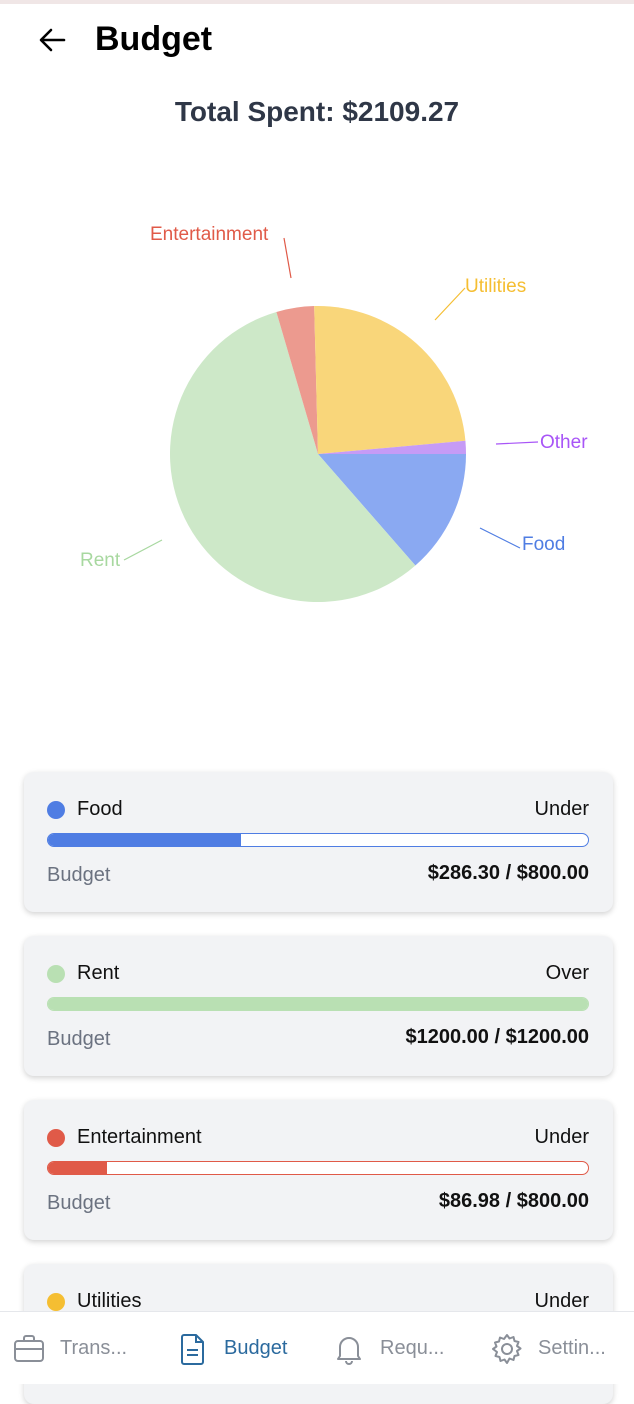 The image size is (634, 1404). What do you see at coordinates (109, 1301) in the screenshot?
I see `category-name: Utilities` at bounding box center [109, 1301].